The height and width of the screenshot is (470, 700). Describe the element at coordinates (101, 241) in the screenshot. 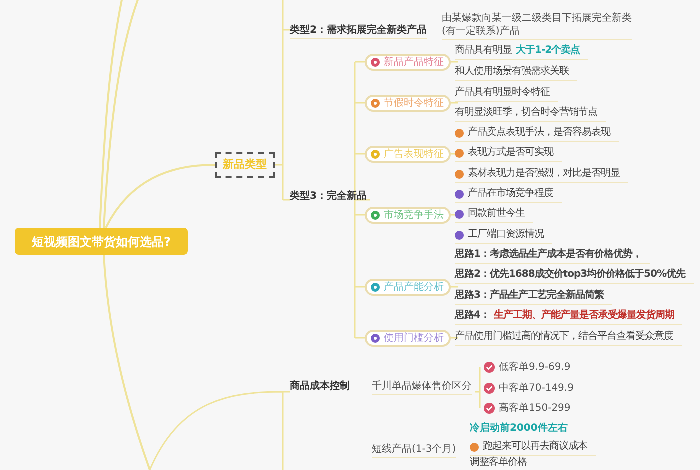

I see `root-node: 短视频图文带货如何选品?` at that location.